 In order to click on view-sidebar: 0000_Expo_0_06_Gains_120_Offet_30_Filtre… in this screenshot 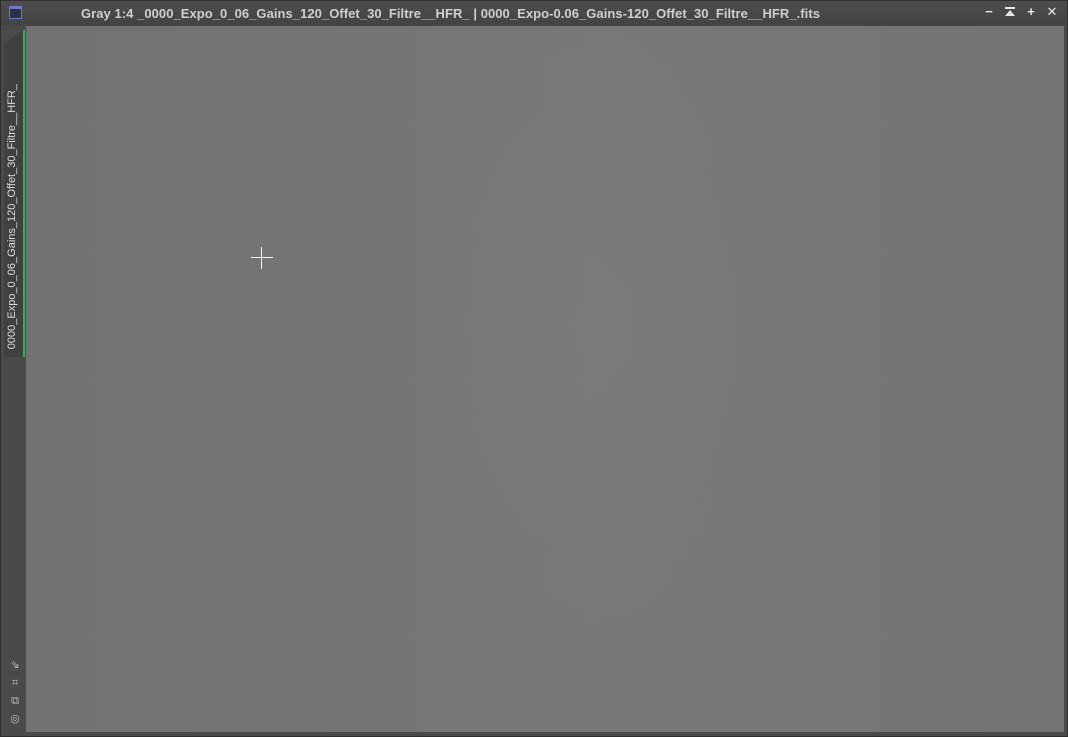, I will do `click(13, 380)`.